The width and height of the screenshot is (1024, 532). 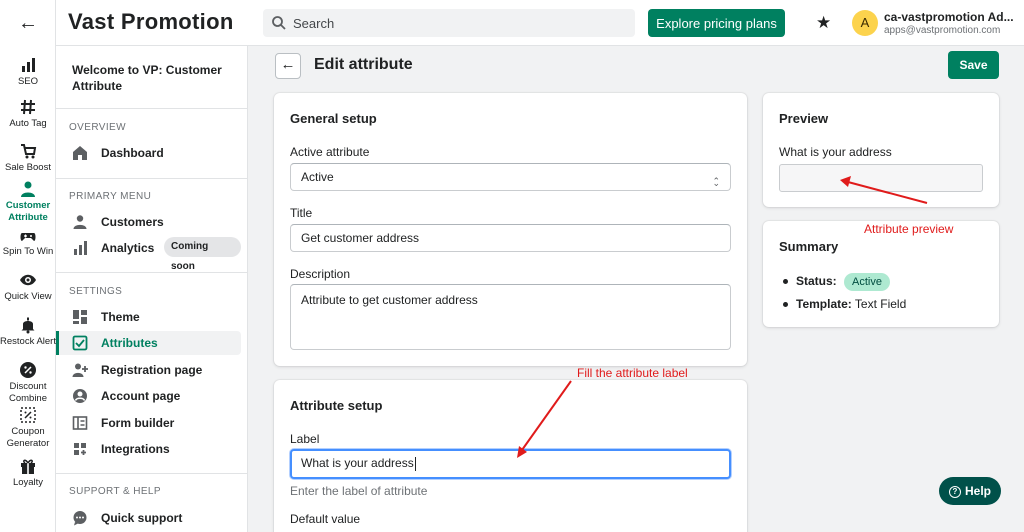 What do you see at coordinates (28, 123) in the screenshot?
I see `rail-label: Auto Tag` at bounding box center [28, 123].